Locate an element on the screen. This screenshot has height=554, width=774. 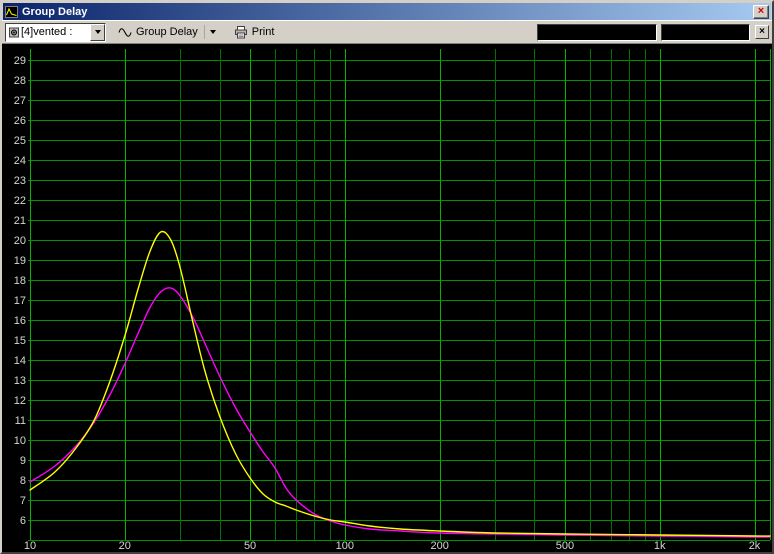
svg-text: 24 is located at coordinates (20, 161).